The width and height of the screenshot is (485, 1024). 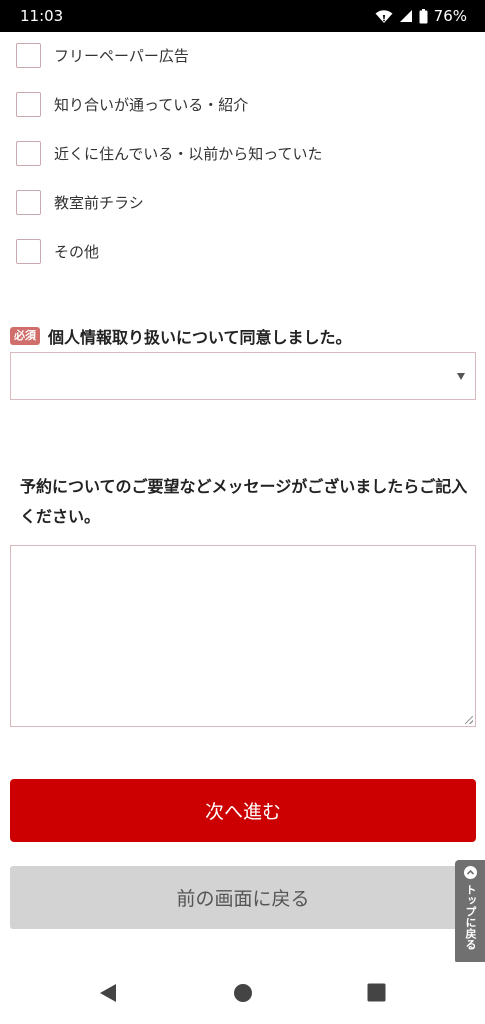 I want to click on consent-label: 個人情報取り扱いについて同意しました。, so click(x=200, y=337).